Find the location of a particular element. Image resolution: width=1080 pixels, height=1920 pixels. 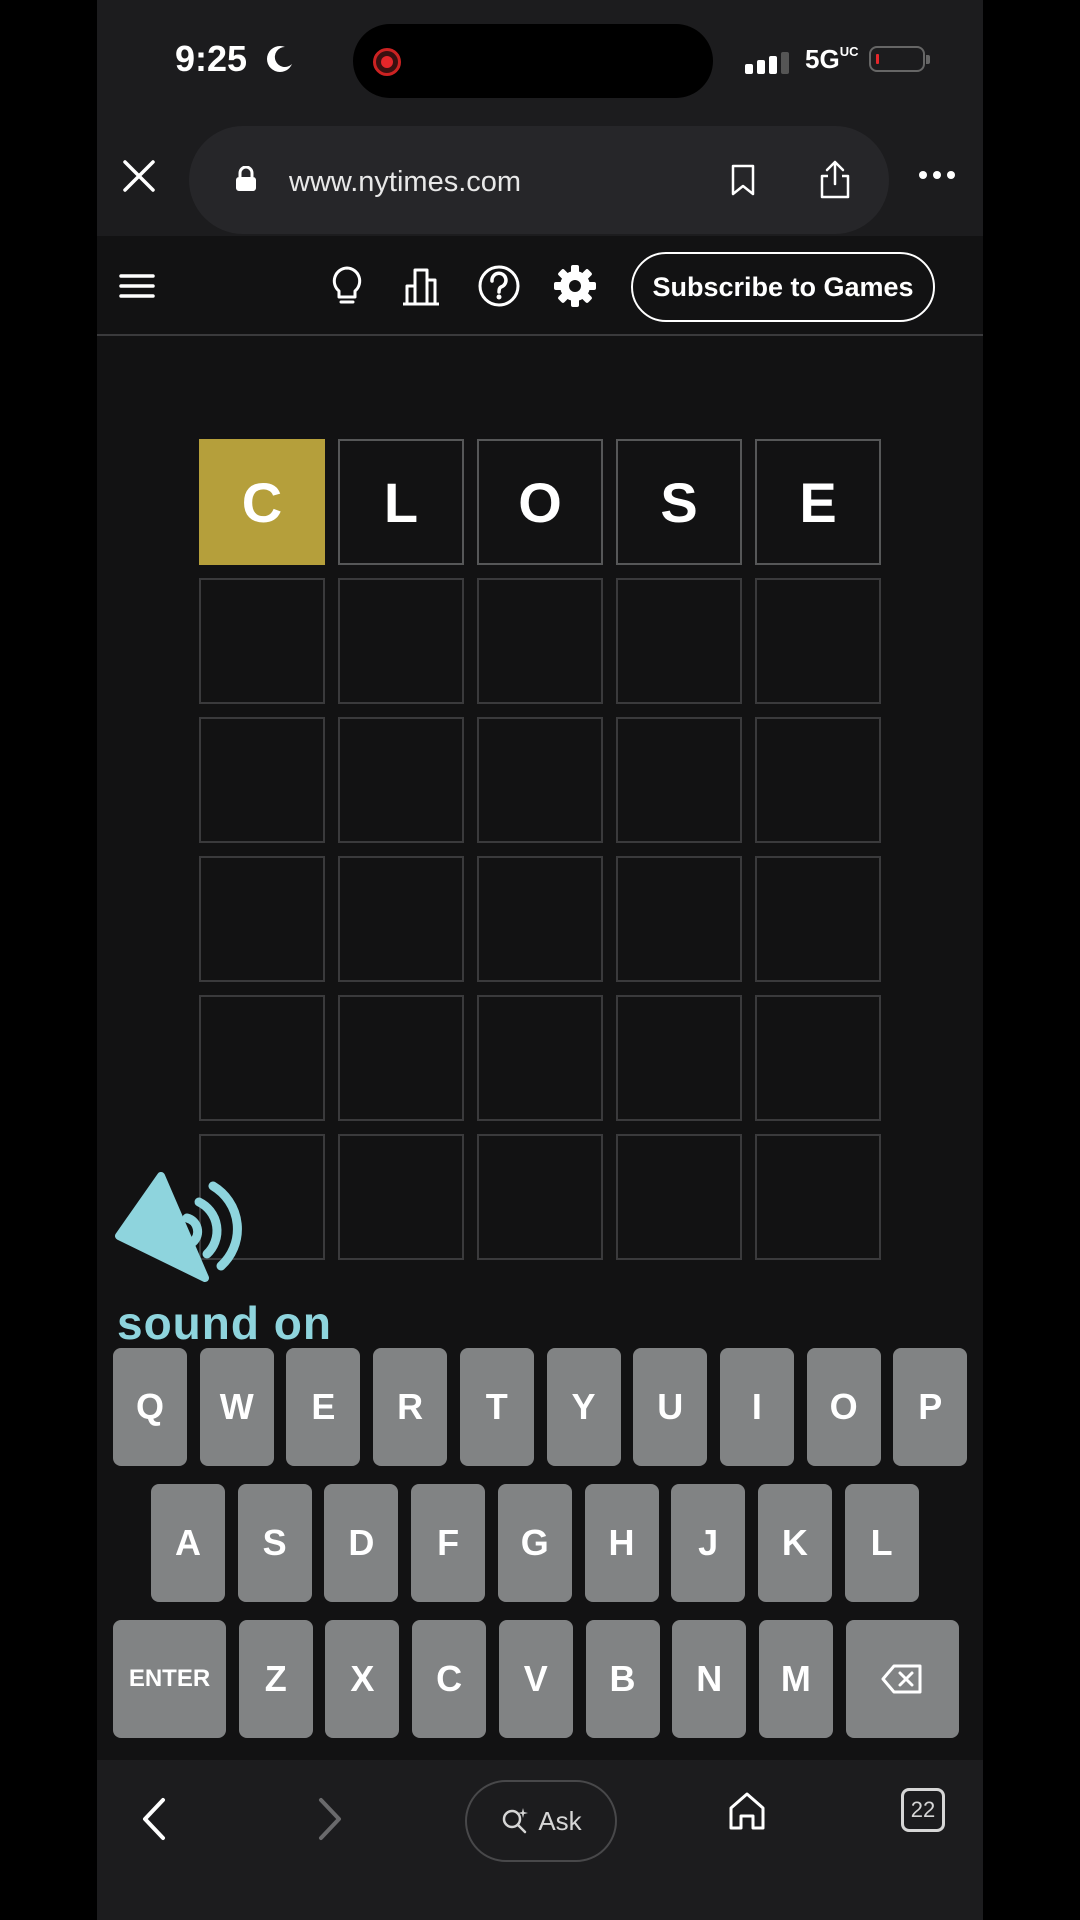

moon-icon is located at coordinates (279, 59).